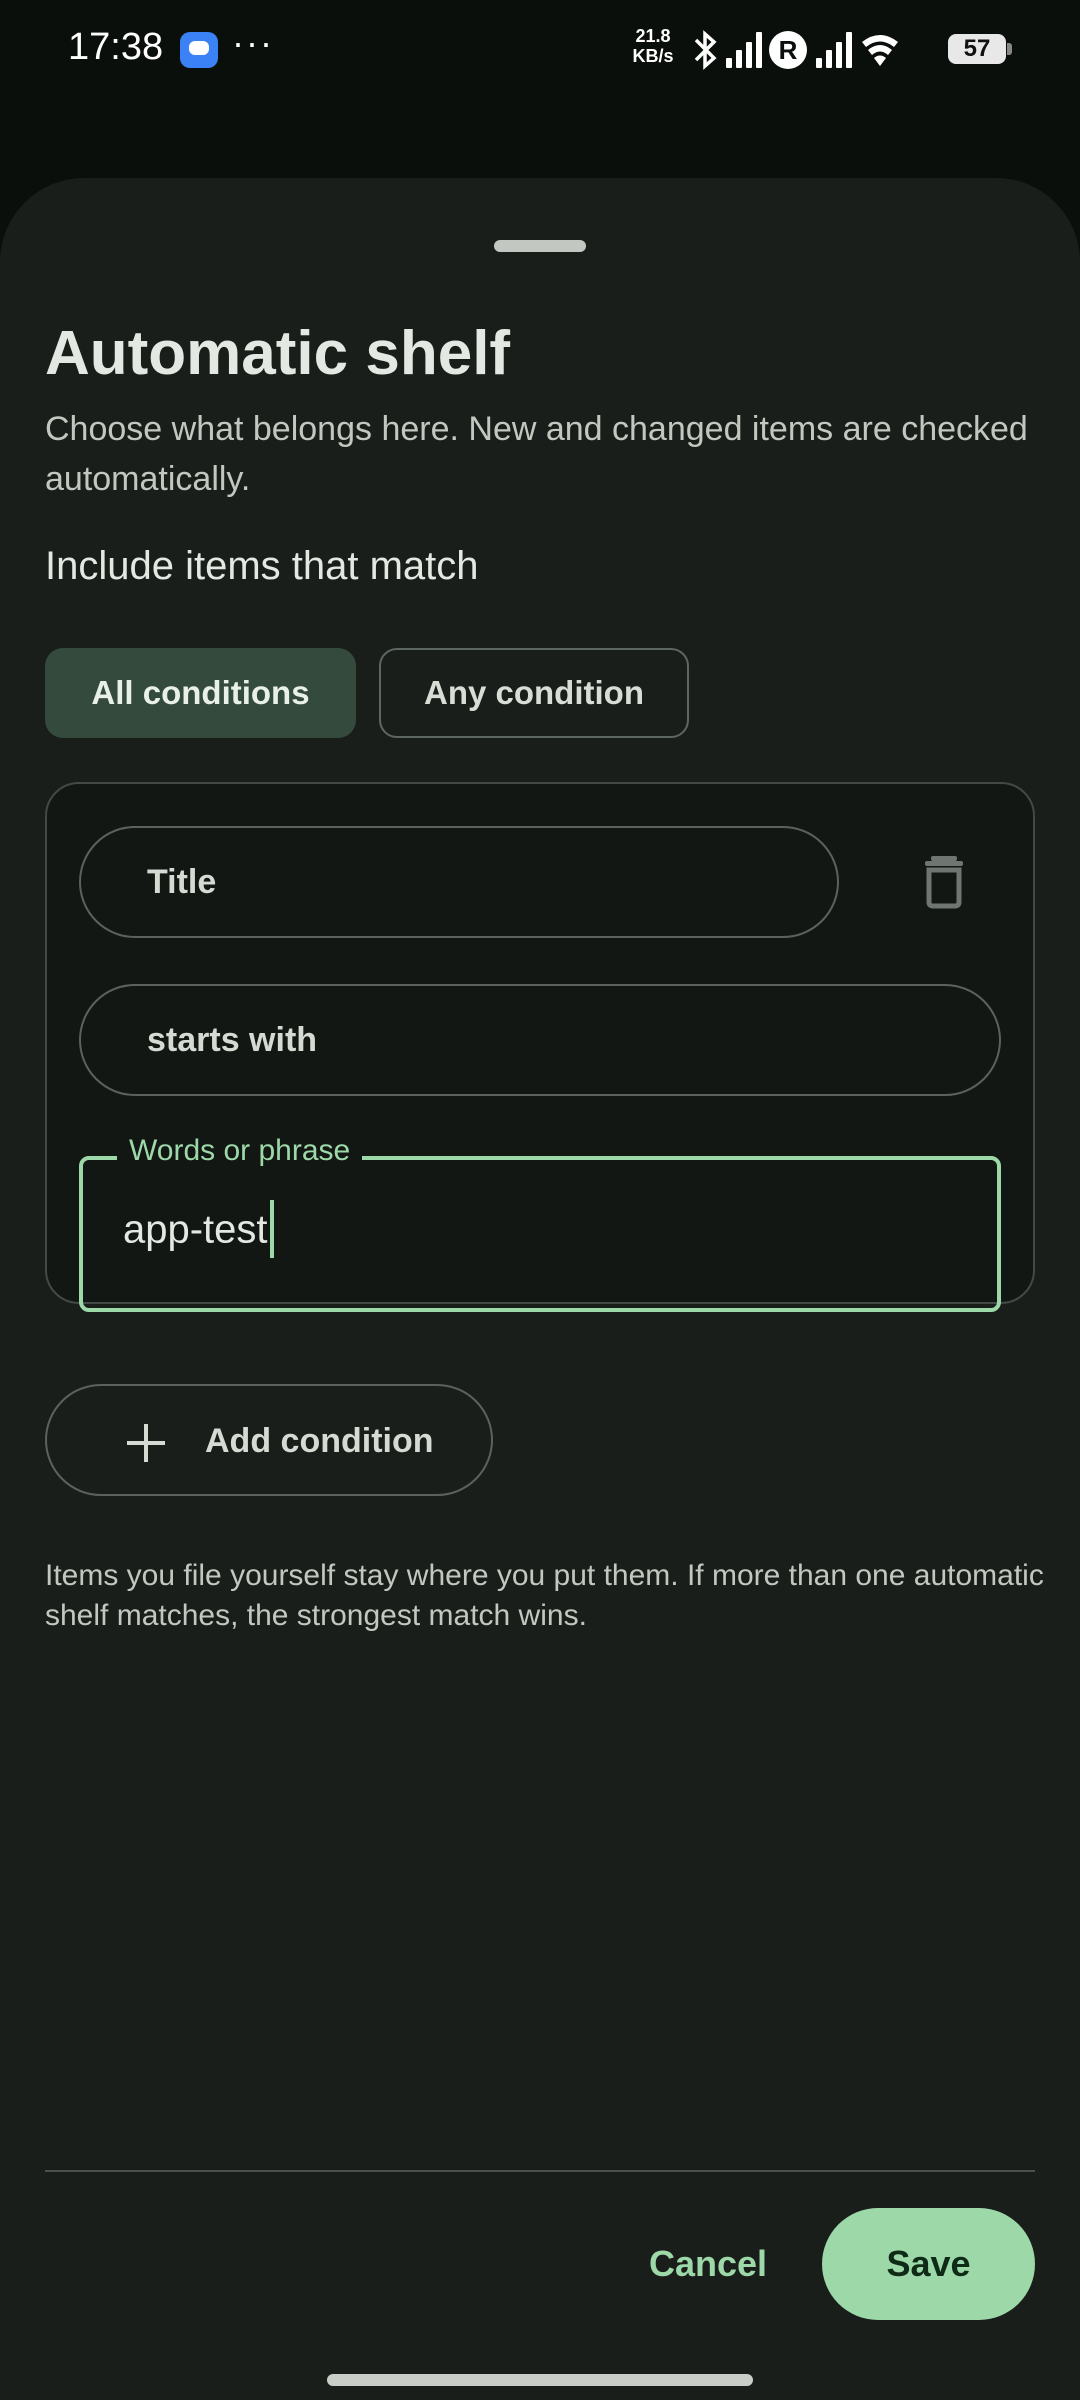 The width and height of the screenshot is (1080, 2400). What do you see at coordinates (459, 882) in the screenshot?
I see `attribute-select: Title` at bounding box center [459, 882].